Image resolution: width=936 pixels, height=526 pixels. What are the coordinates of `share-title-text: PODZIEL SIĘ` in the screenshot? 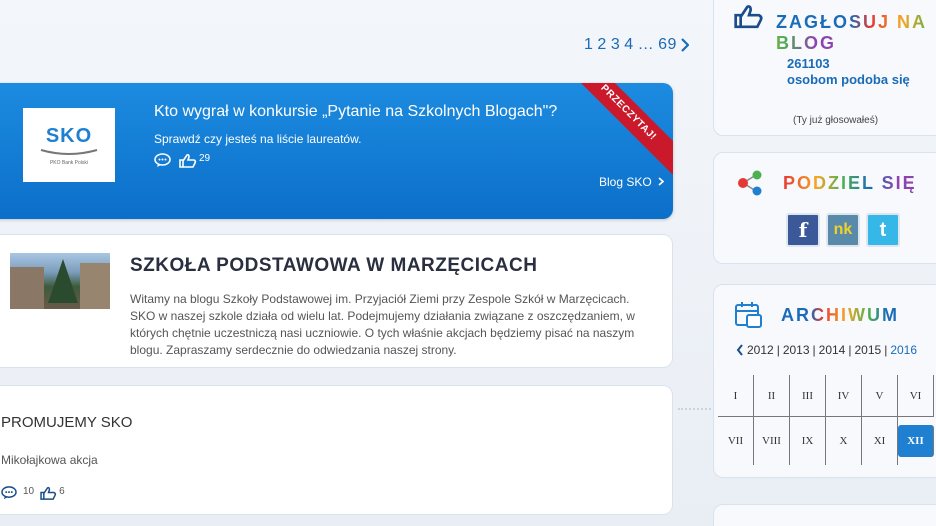 It's located at (850, 183).